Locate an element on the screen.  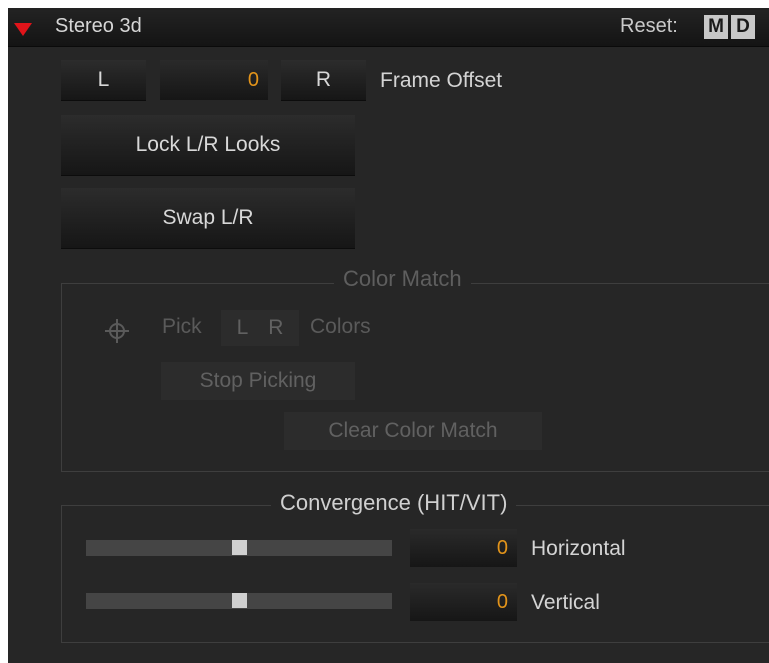
vertical-slider-thumb is located at coordinates (239, 600).